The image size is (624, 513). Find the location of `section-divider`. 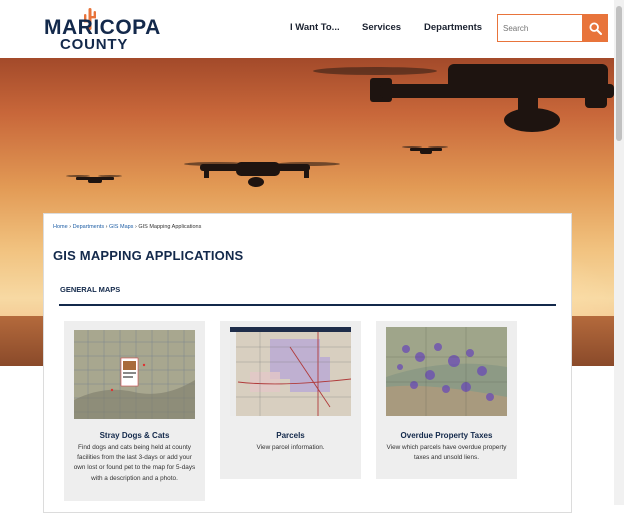

section-divider is located at coordinates (307, 305).